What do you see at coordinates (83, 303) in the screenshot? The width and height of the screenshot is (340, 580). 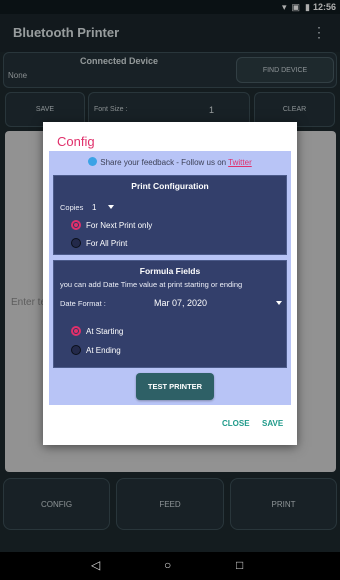 I see `date-format-label: Date Format :` at bounding box center [83, 303].